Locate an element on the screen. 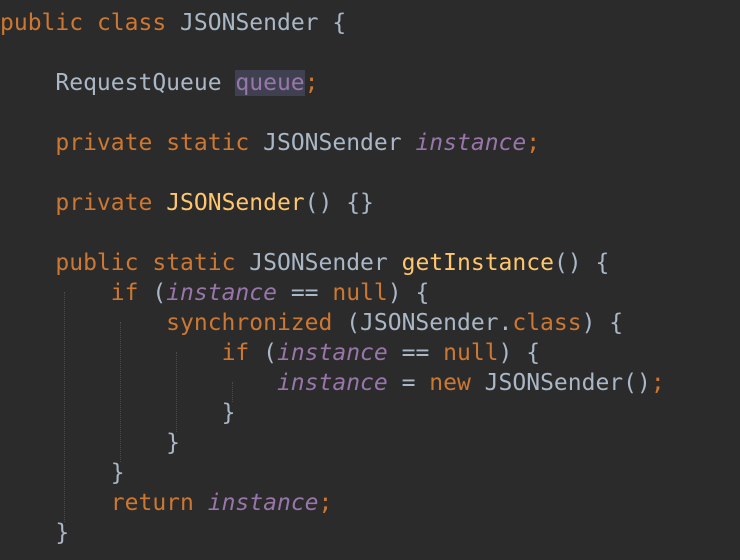  code-line: private static JSONSender instance; is located at coordinates (332, 143).